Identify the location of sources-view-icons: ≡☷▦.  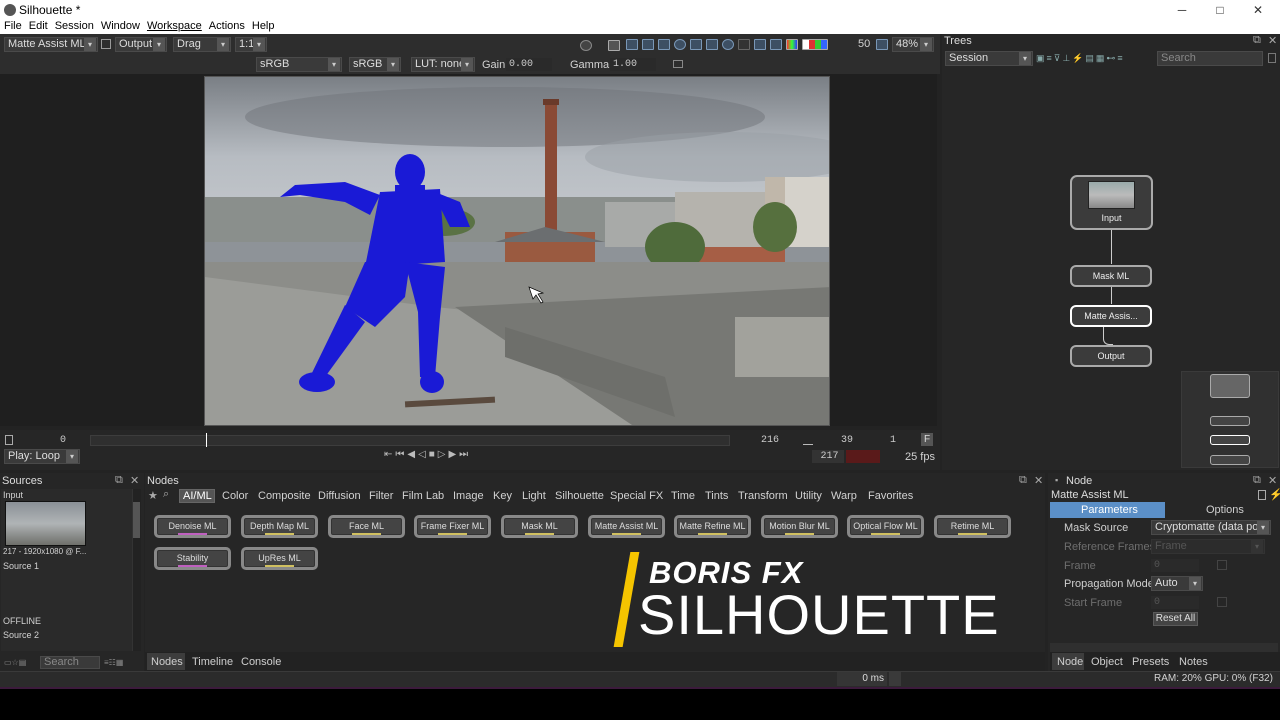
(123, 662).